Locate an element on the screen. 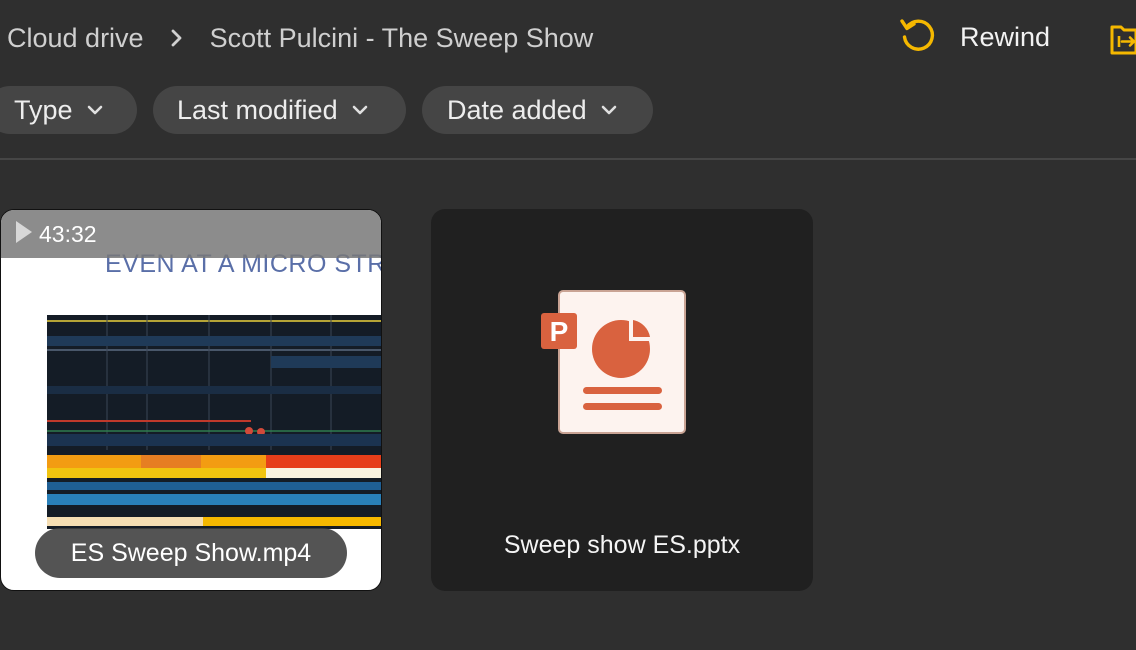 Image resolution: width=1136 pixels, height=650 pixels. filter-type-label: Type is located at coordinates (43, 109).